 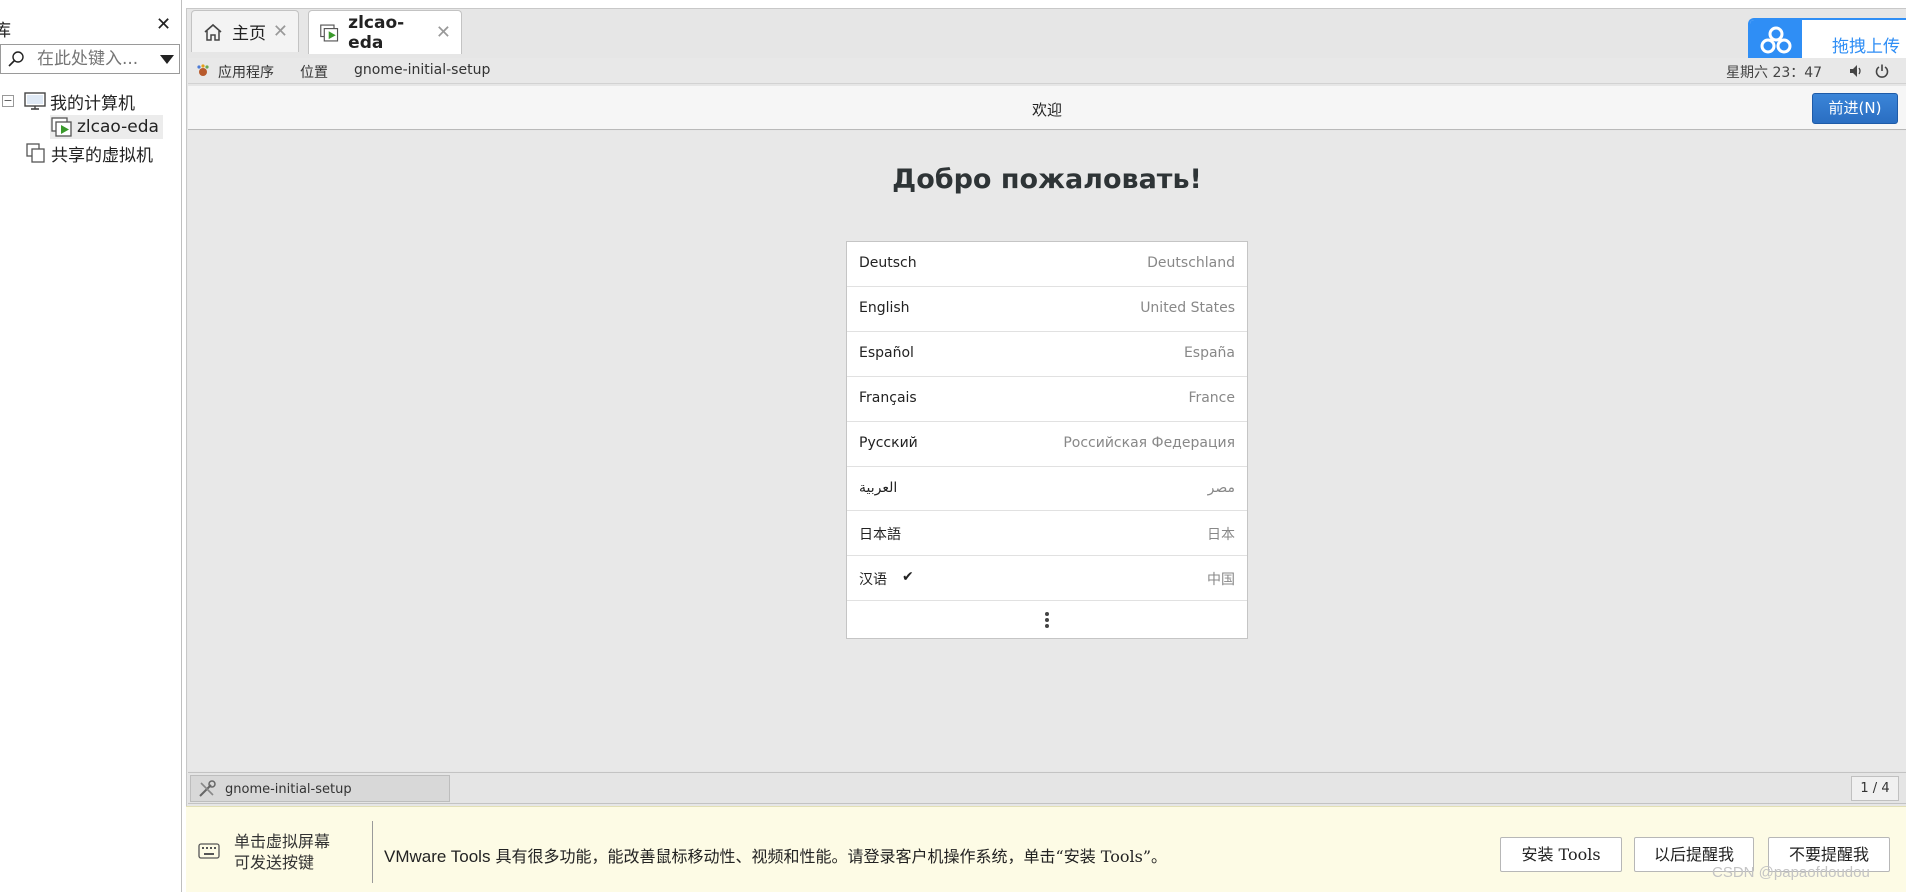 I want to click on language-country: مصر, so click(x=1221, y=488).